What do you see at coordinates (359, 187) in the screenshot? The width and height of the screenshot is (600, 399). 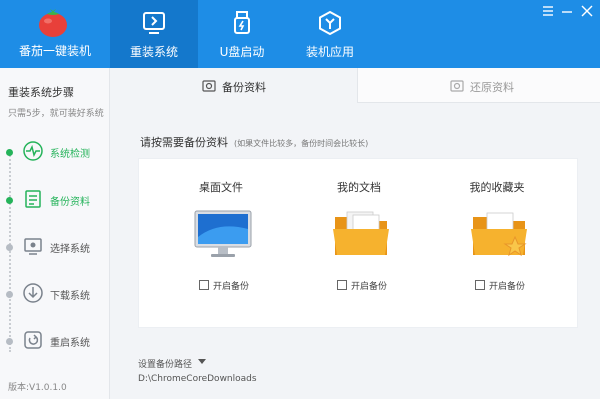 I see `card-title: 我的文档` at bounding box center [359, 187].